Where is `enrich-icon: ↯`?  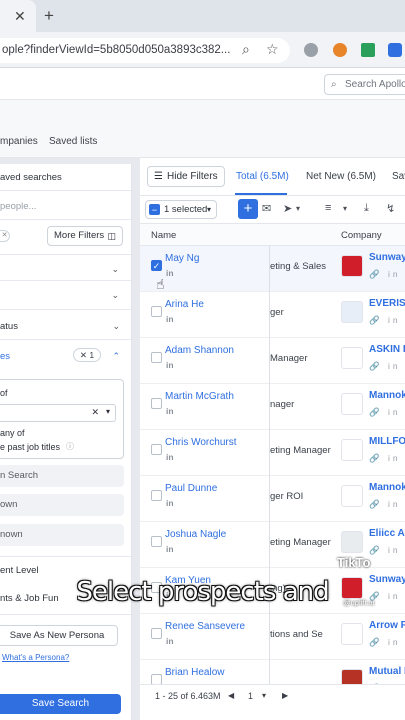 enrich-icon: ↯ is located at coordinates (390, 208).